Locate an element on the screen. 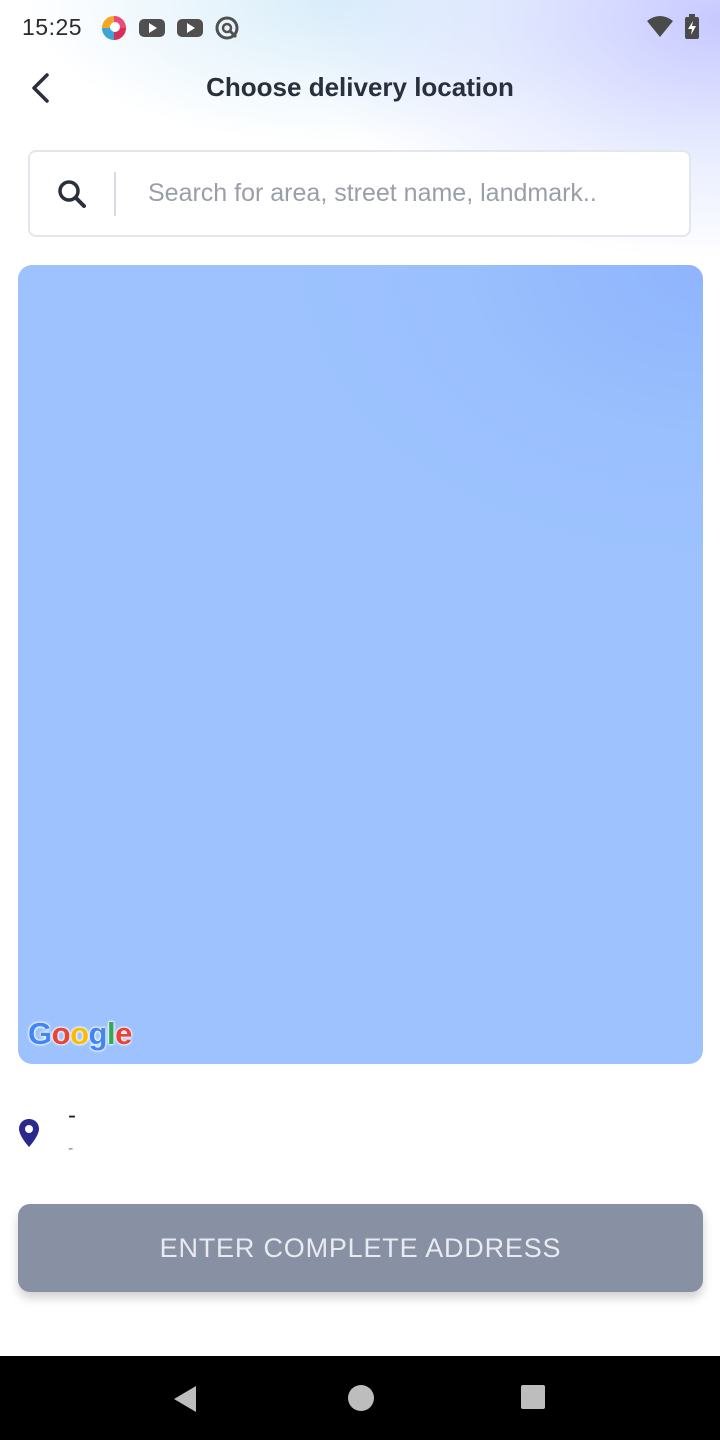 Image resolution: width=720 pixels, height=1440 pixels. search-icon is located at coordinates (72, 193).